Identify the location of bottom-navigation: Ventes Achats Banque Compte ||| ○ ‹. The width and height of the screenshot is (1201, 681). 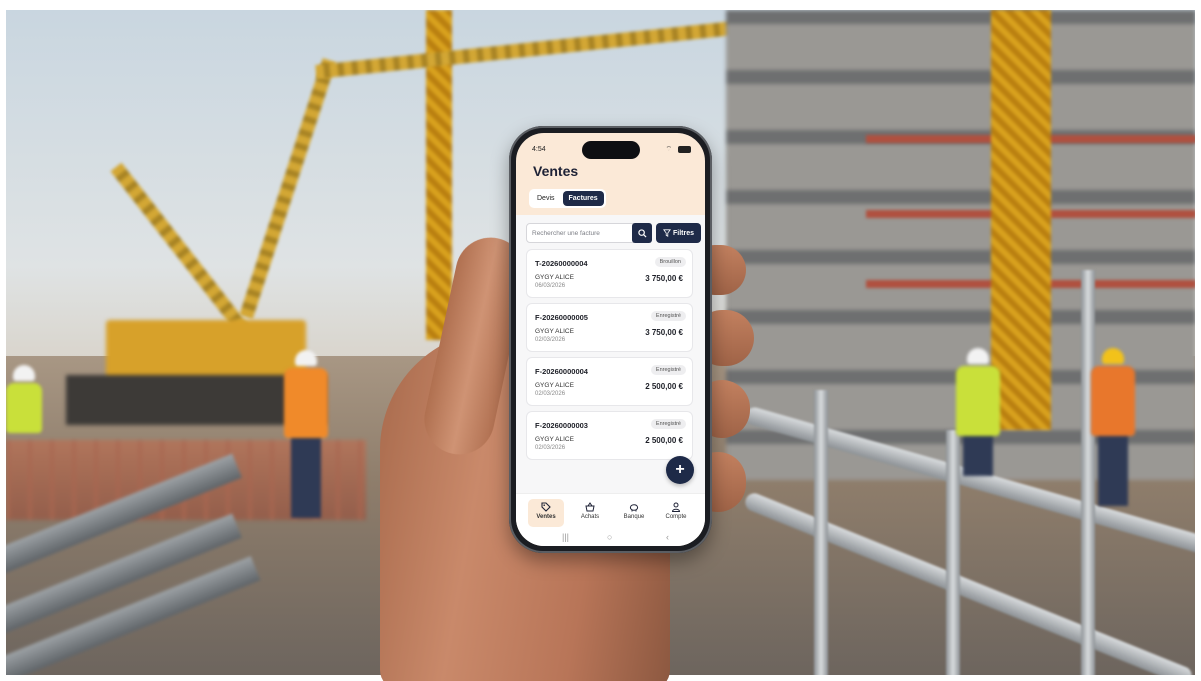
(610, 519).